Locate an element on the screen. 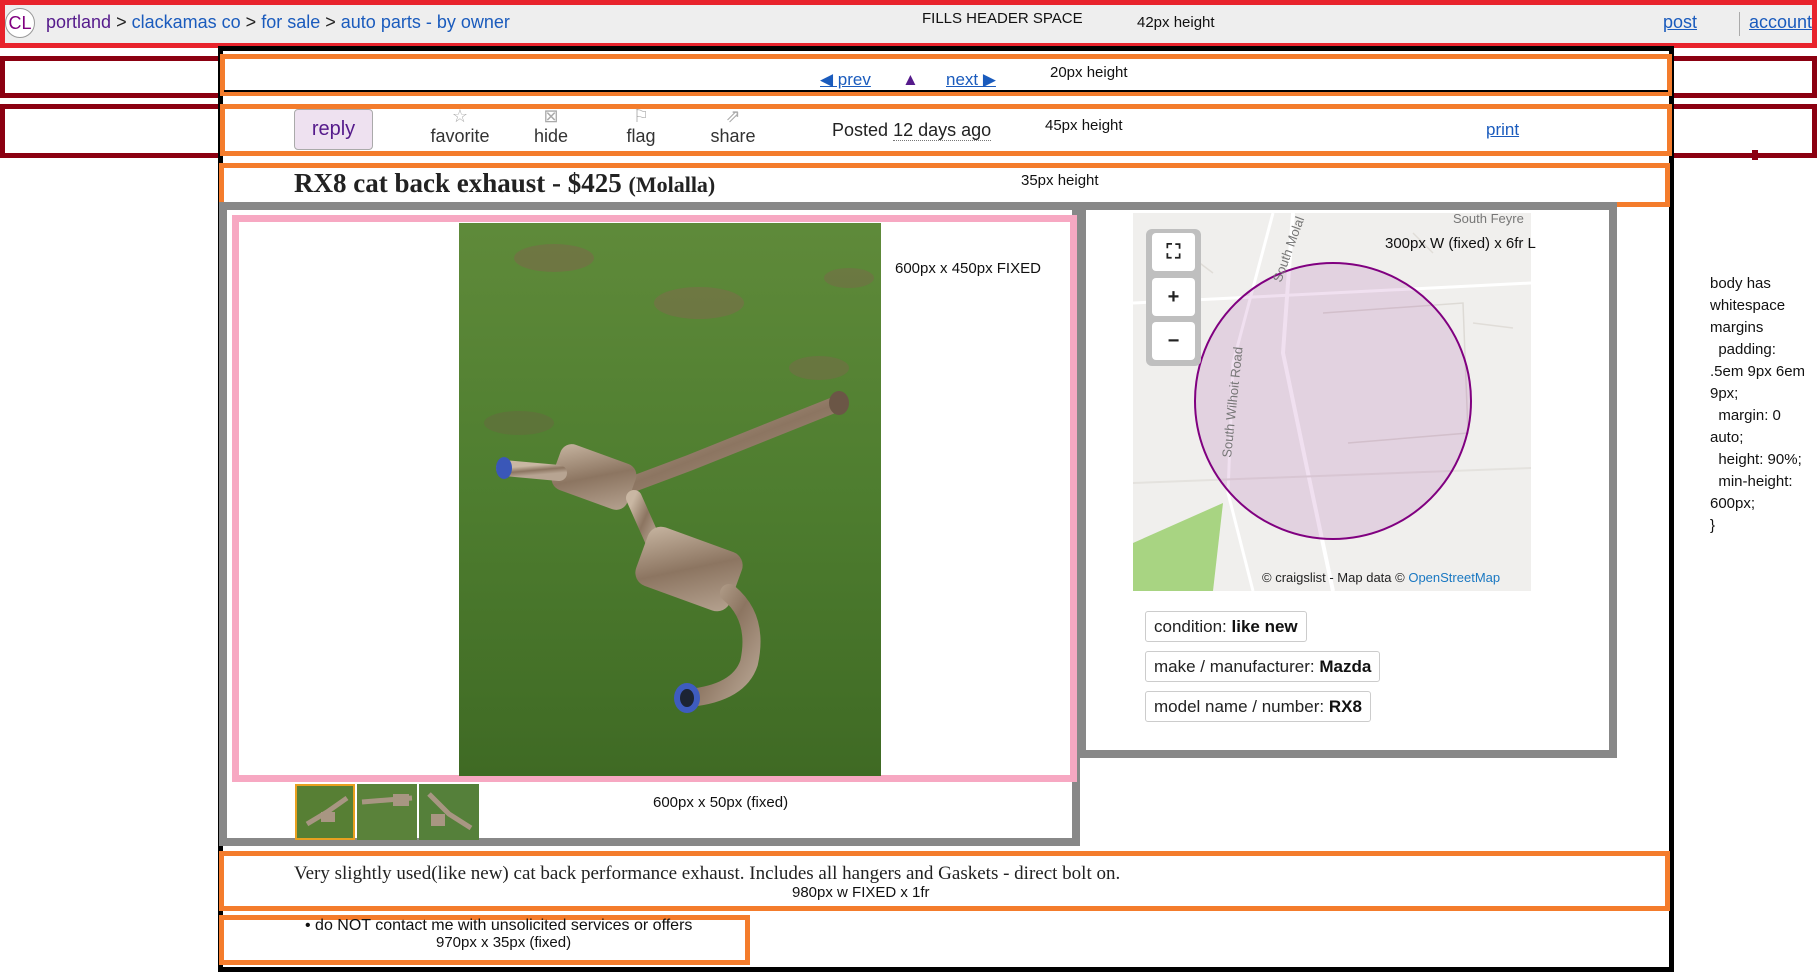 This screenshot has width=1817, height=972. attribute-label: model name / number: is located at coordinates (1239, 706).